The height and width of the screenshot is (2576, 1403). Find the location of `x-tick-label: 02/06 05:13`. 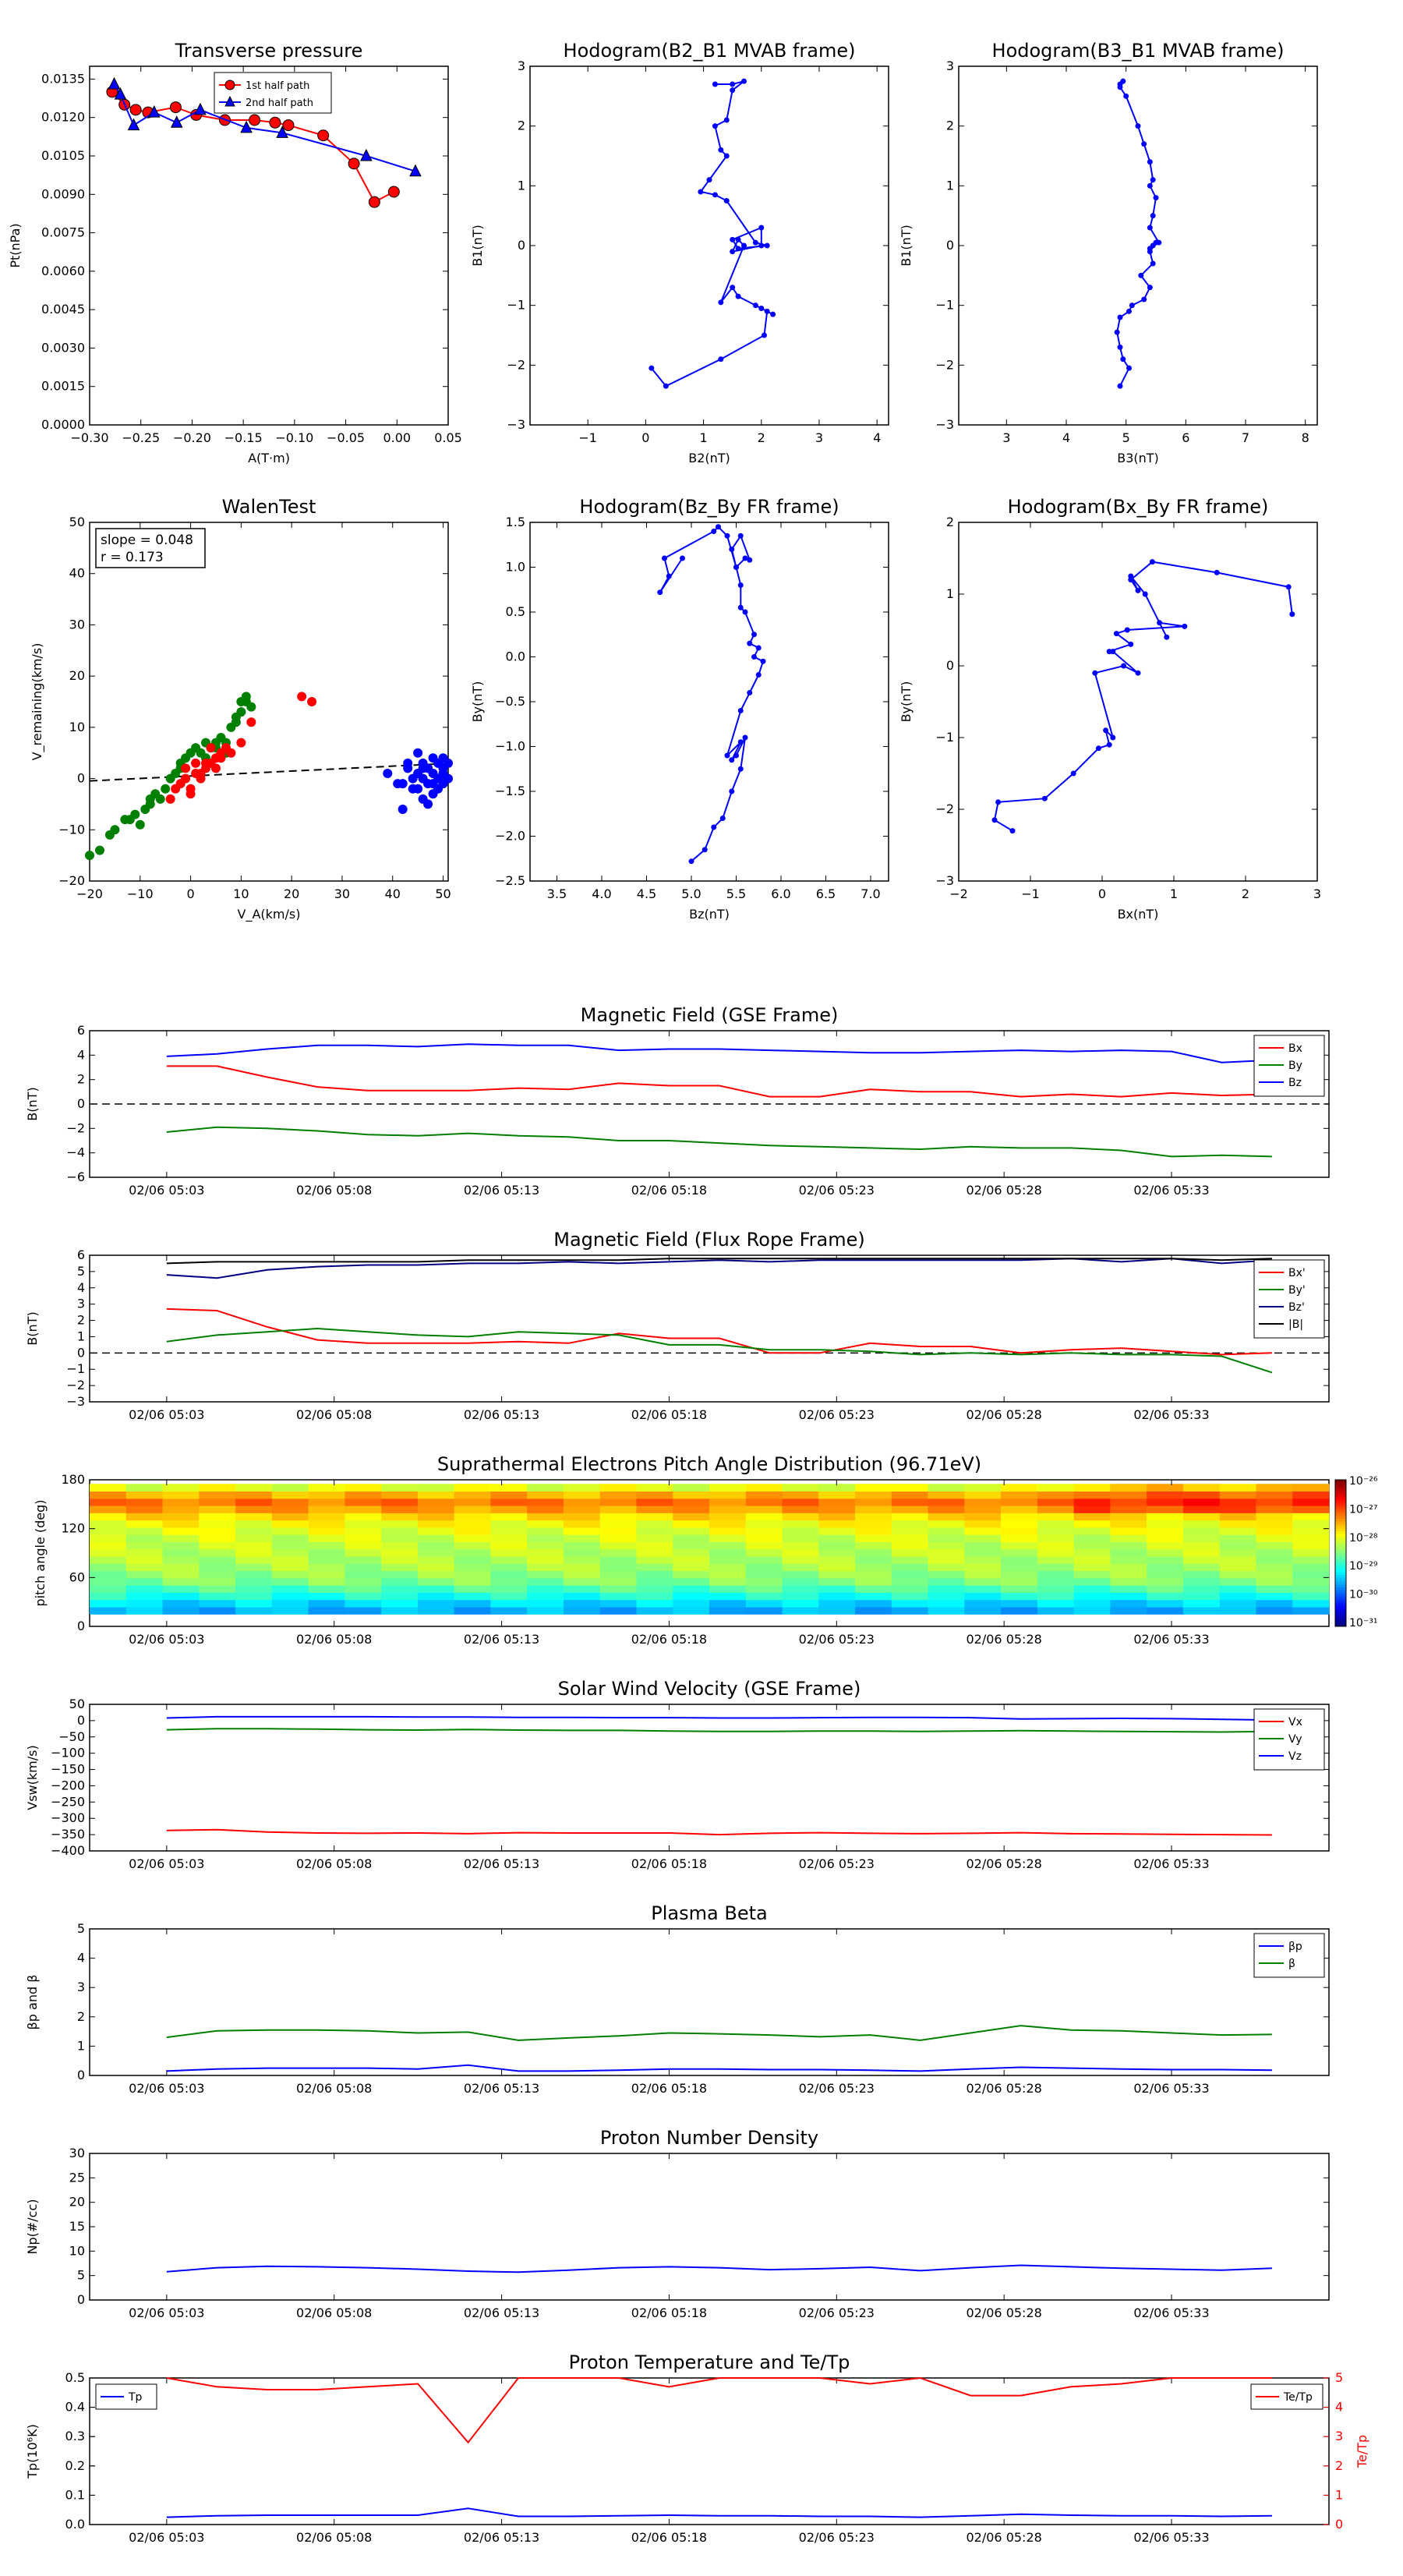

x-tick-label: 02/06 05:13 is located at coordinates (501, 1414).